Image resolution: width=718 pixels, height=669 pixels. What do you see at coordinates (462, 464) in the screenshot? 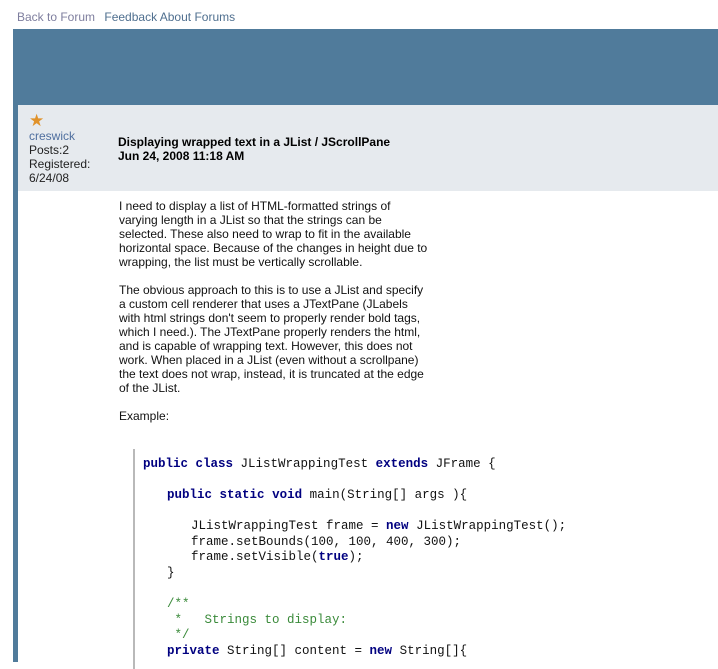
I see `code-text: JFrame {` at bounding box center [462, 464].